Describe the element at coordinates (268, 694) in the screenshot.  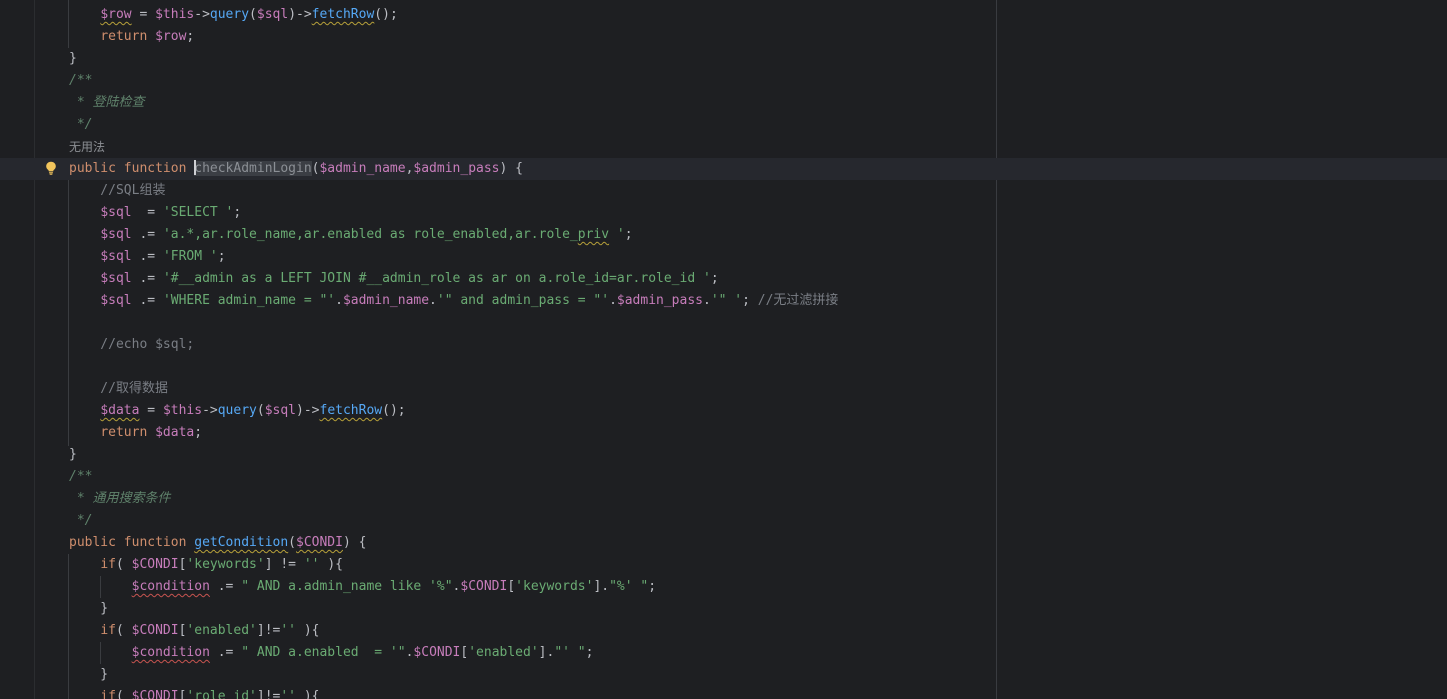
I see `code-token: ]!=` at that location.